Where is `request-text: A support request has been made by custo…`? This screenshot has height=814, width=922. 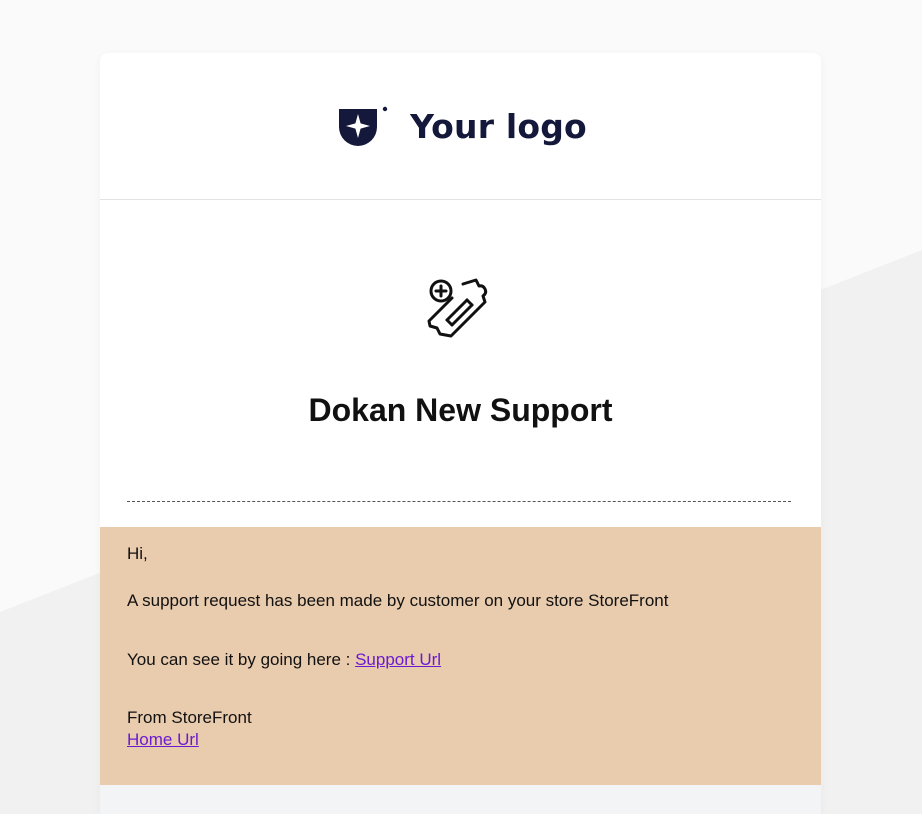 request-text: A support request has been made by custo… is located at coordinates (398, 601).